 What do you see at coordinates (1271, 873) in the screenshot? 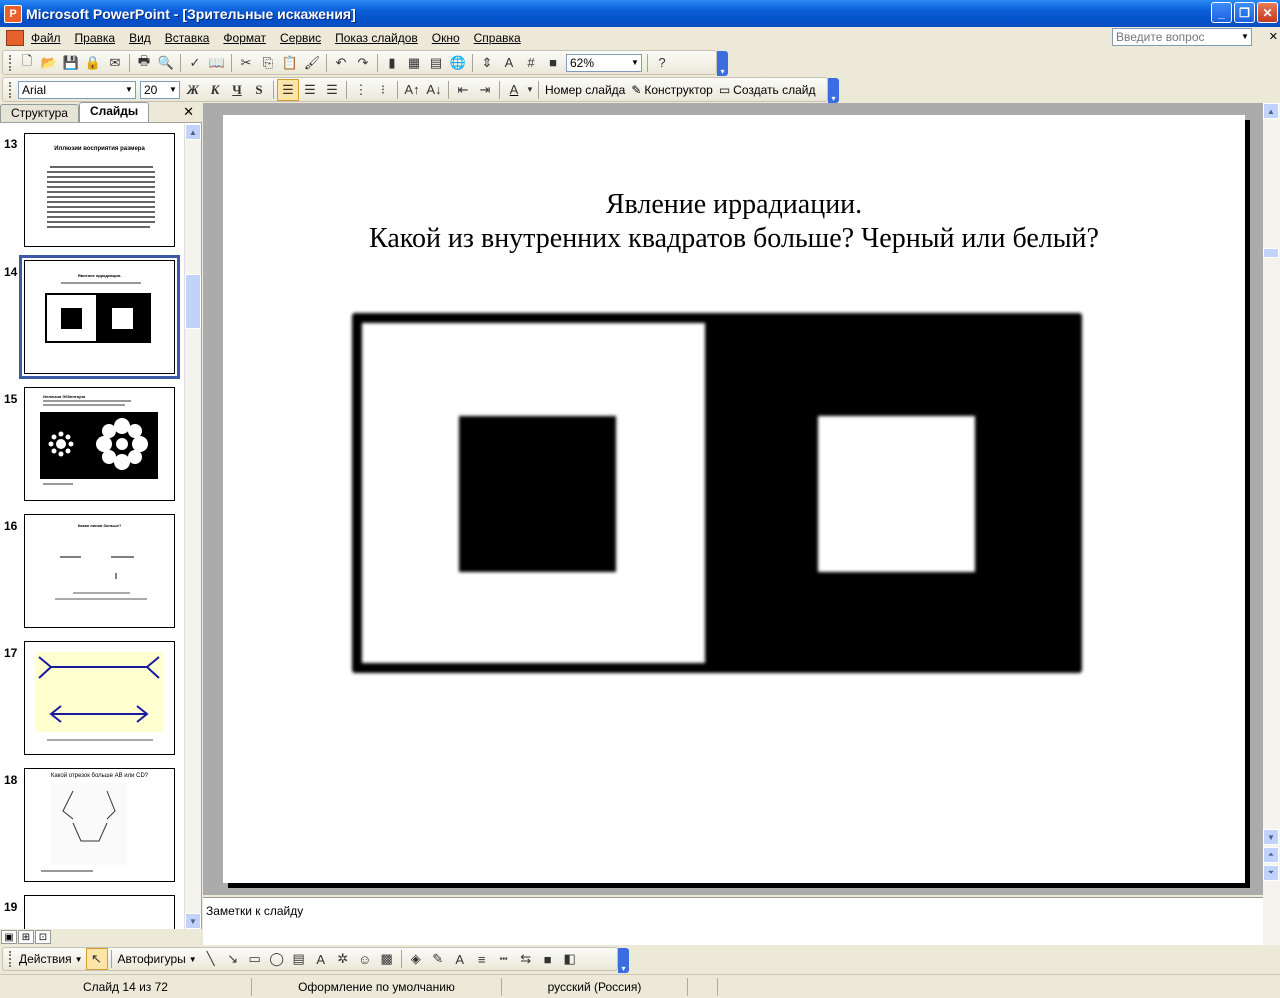
I see `next-slide-icon: ⏷` at bounding box center [1271, 873].